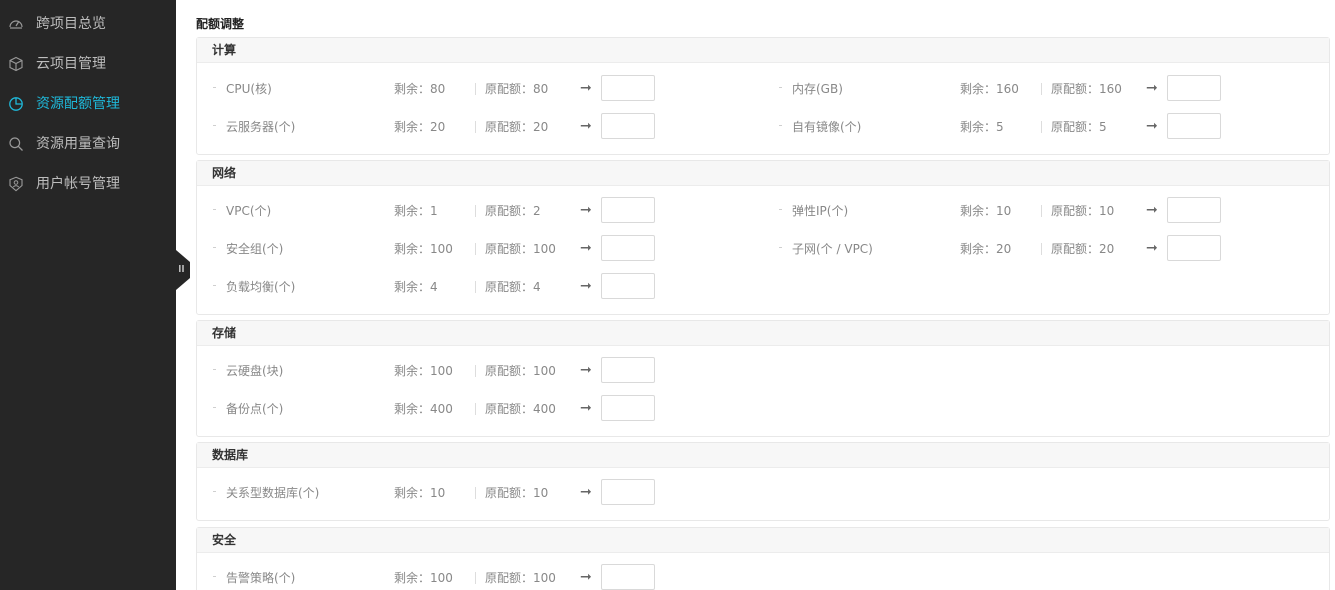 Image resolution: width=1335 pixels, height=590 pixels. I want to click on user-shield-icon, so click(16, 184).